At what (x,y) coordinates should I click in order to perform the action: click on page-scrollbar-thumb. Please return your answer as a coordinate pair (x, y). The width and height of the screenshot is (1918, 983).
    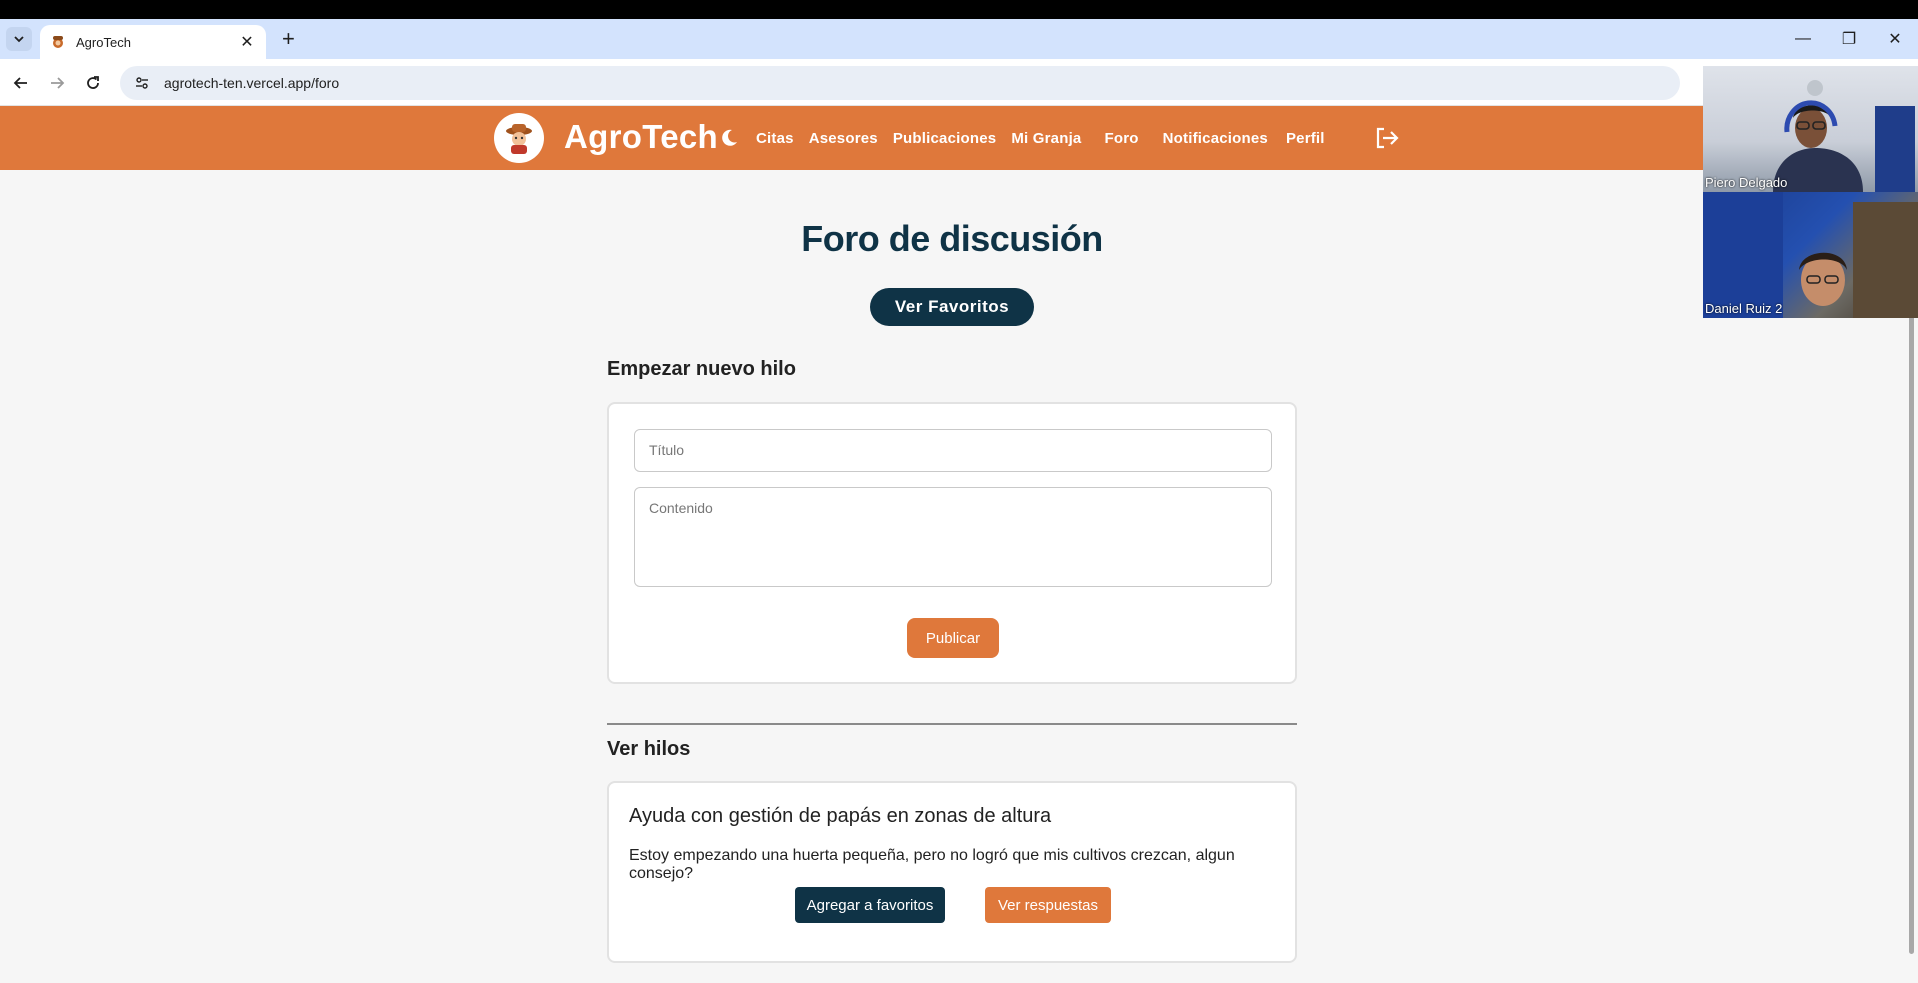
    Looking at the image, I should click on (1911, 629).